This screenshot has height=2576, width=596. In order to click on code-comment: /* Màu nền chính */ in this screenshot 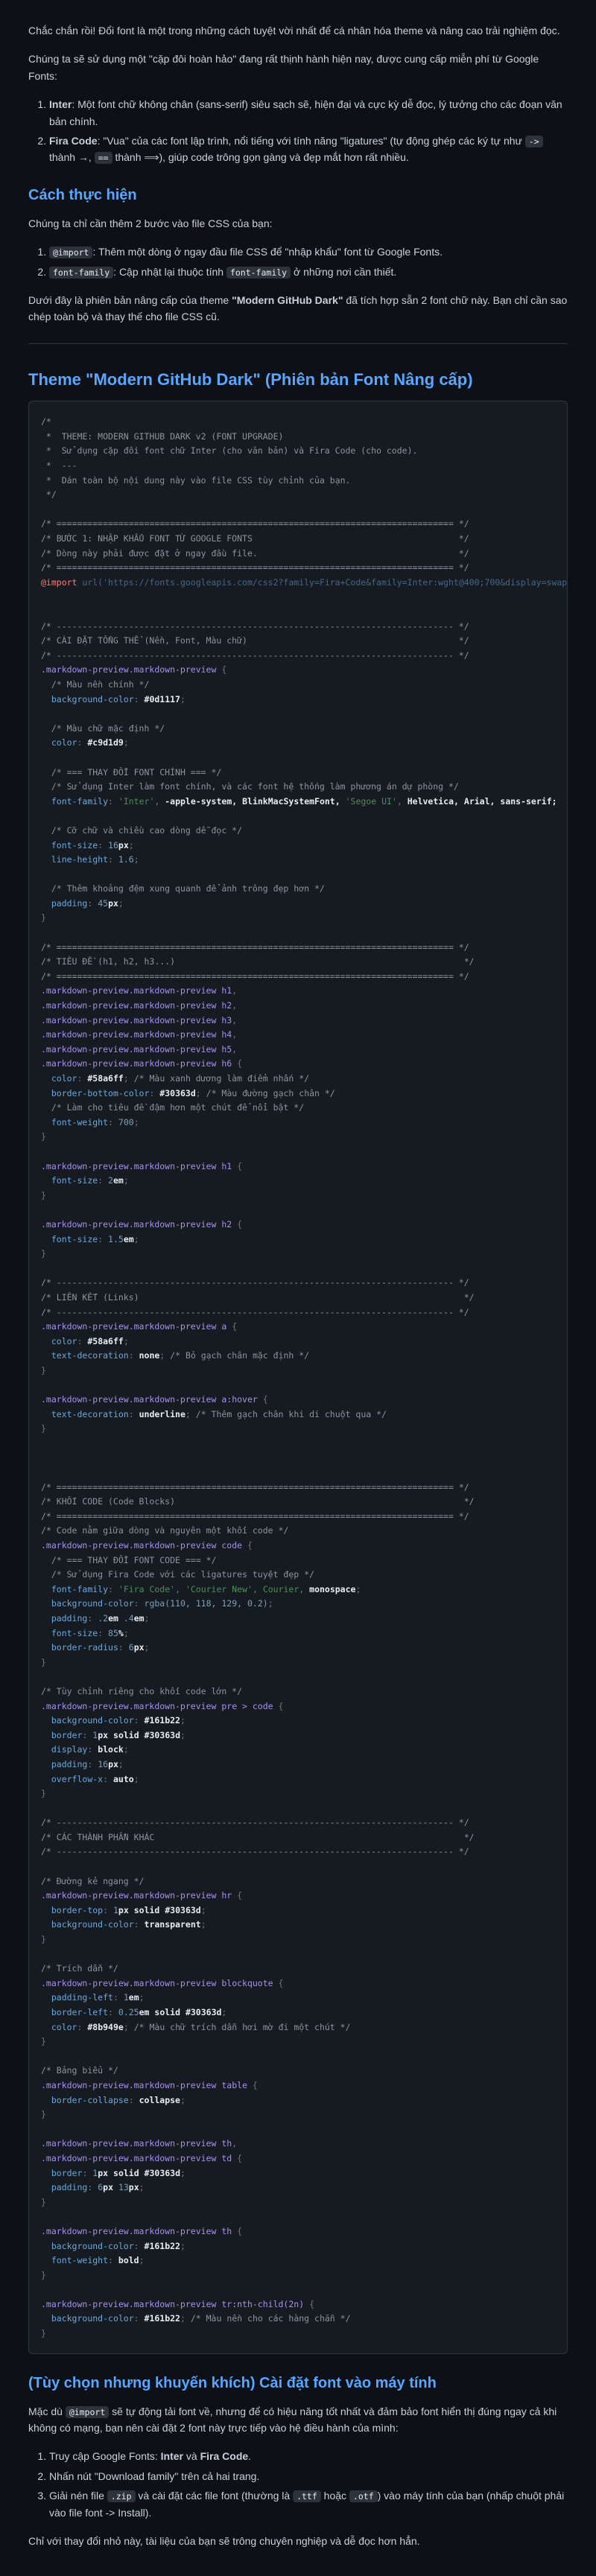, I will do `click(100, 684)`.